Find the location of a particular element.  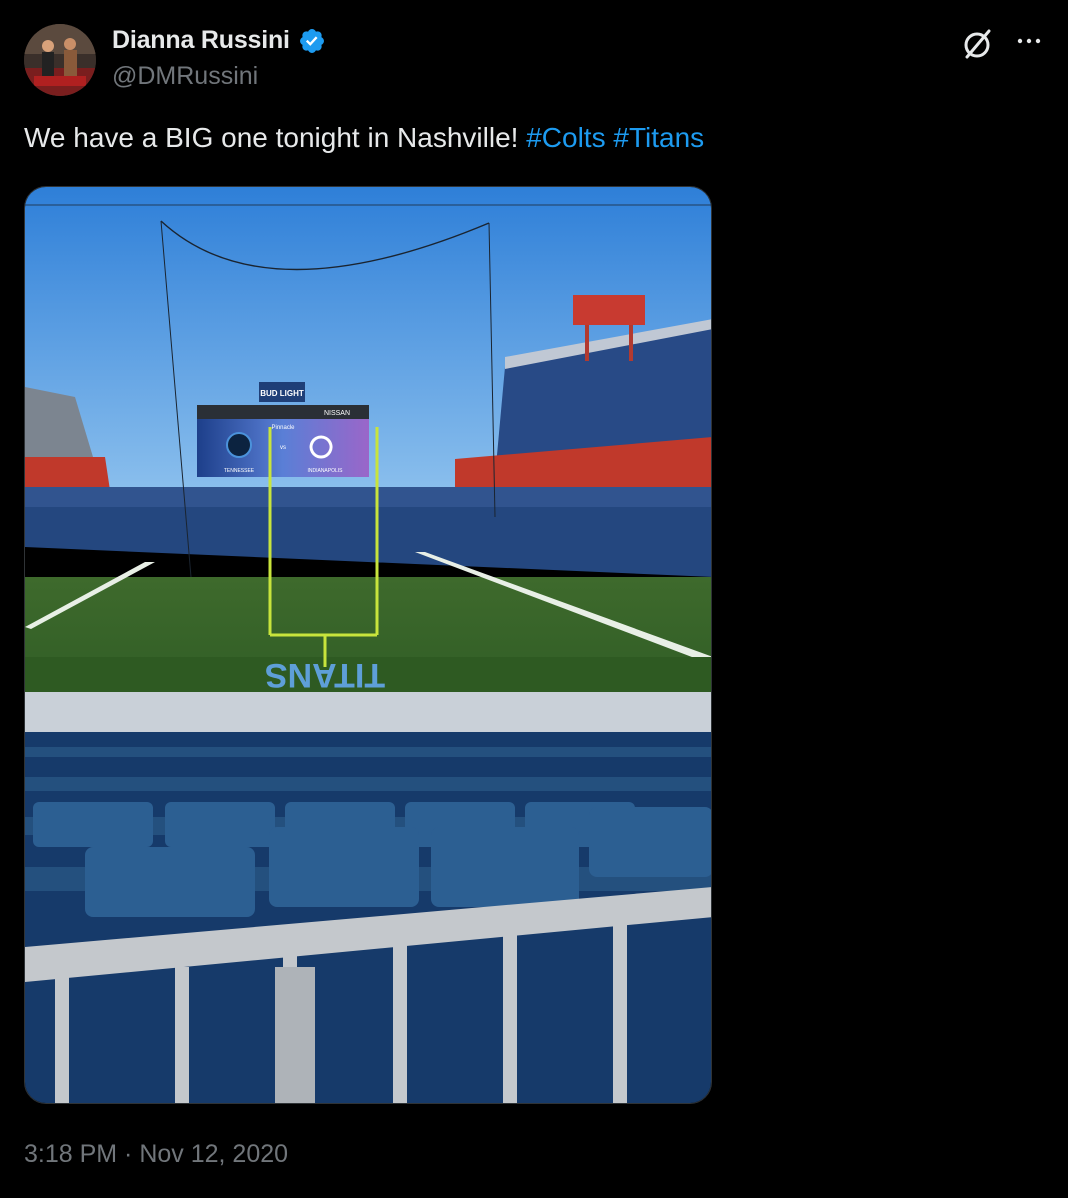

scoreboard-left-text: TENNESSEE is located at coordinates (239, 471).